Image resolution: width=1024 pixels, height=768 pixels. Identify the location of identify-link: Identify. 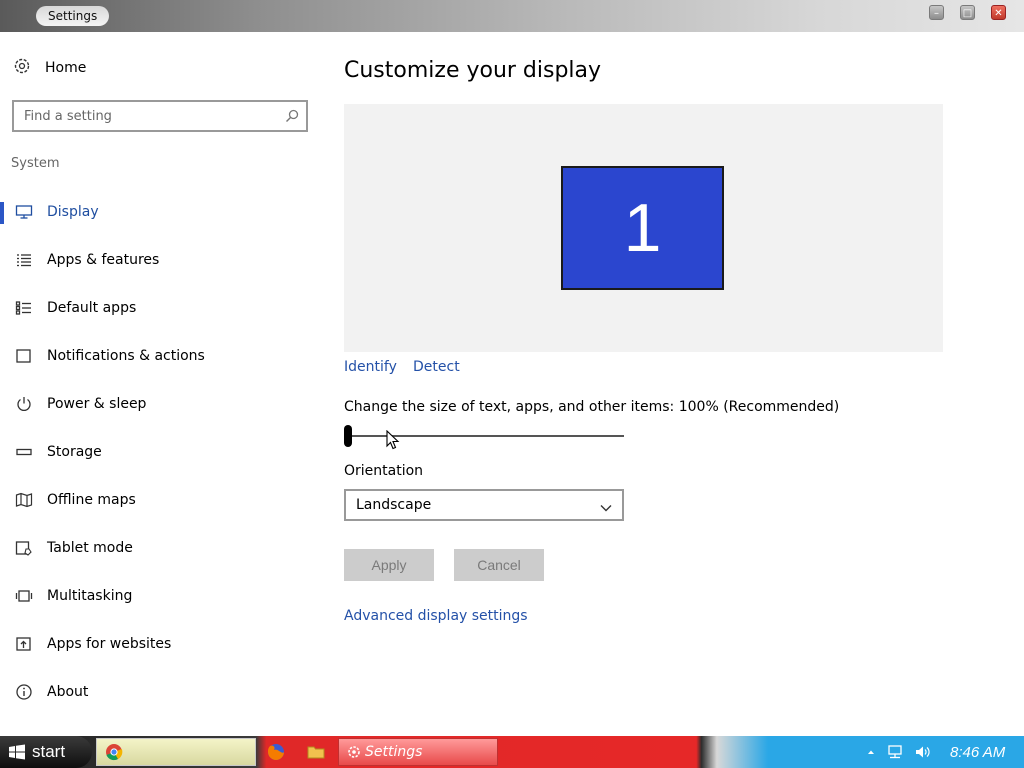
(370, 367).